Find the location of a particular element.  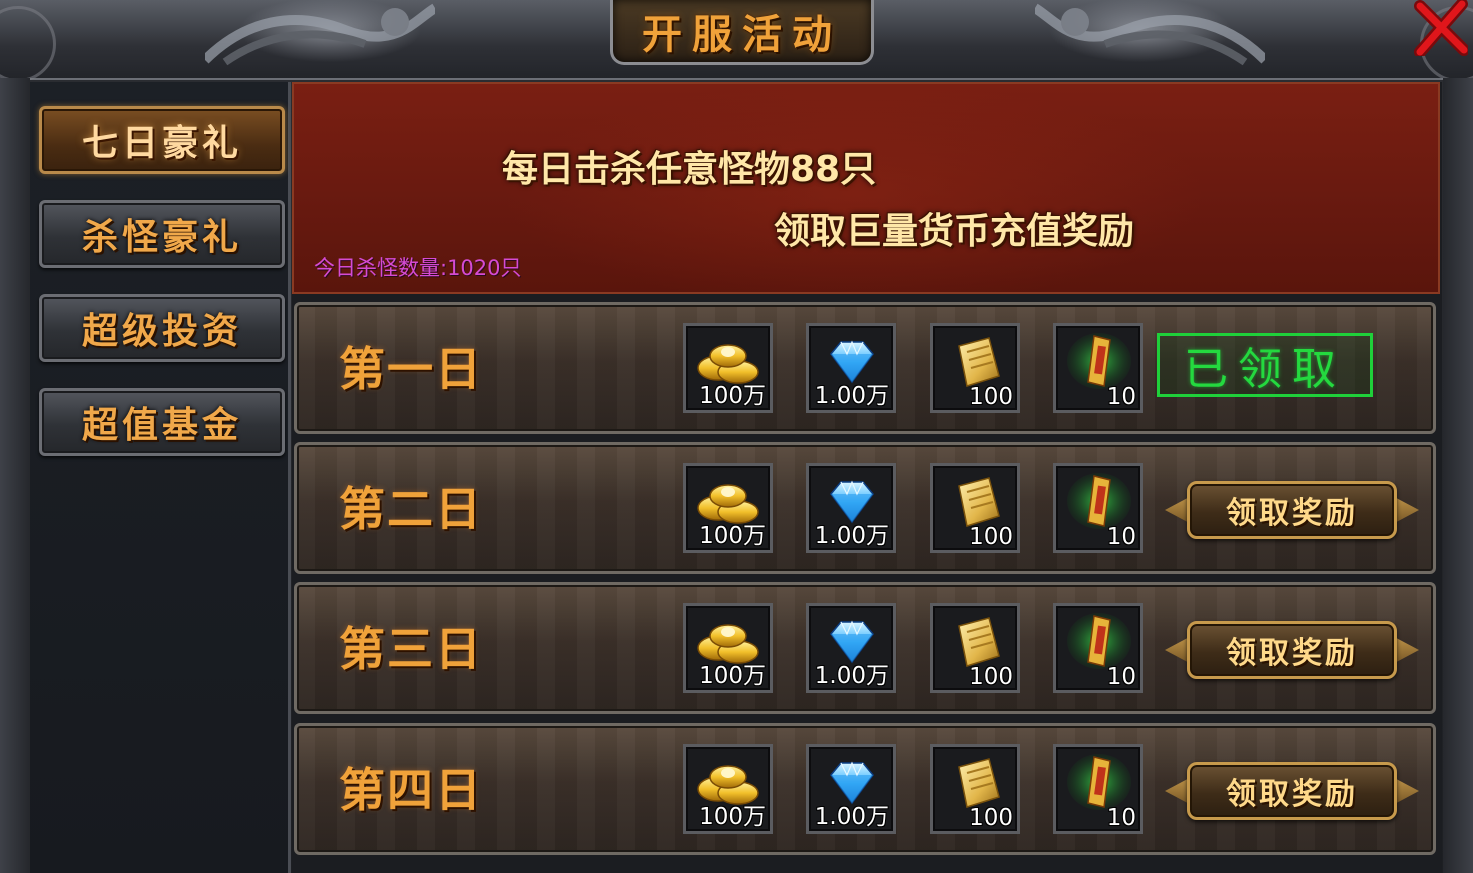

dragon-ornament-right-icon is located at coordinates (1150, 34).